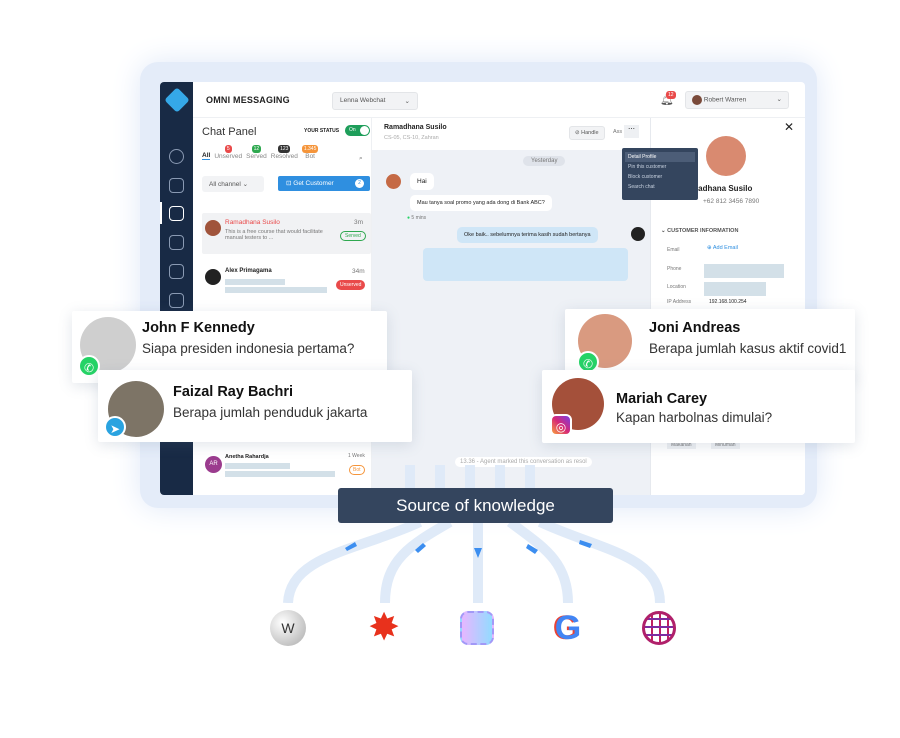 The image size is (900, 738). What do you see at coordinates (477, 628) in the screenshot?
I see `ai-brain-icon` at bounding box center [477, 628].